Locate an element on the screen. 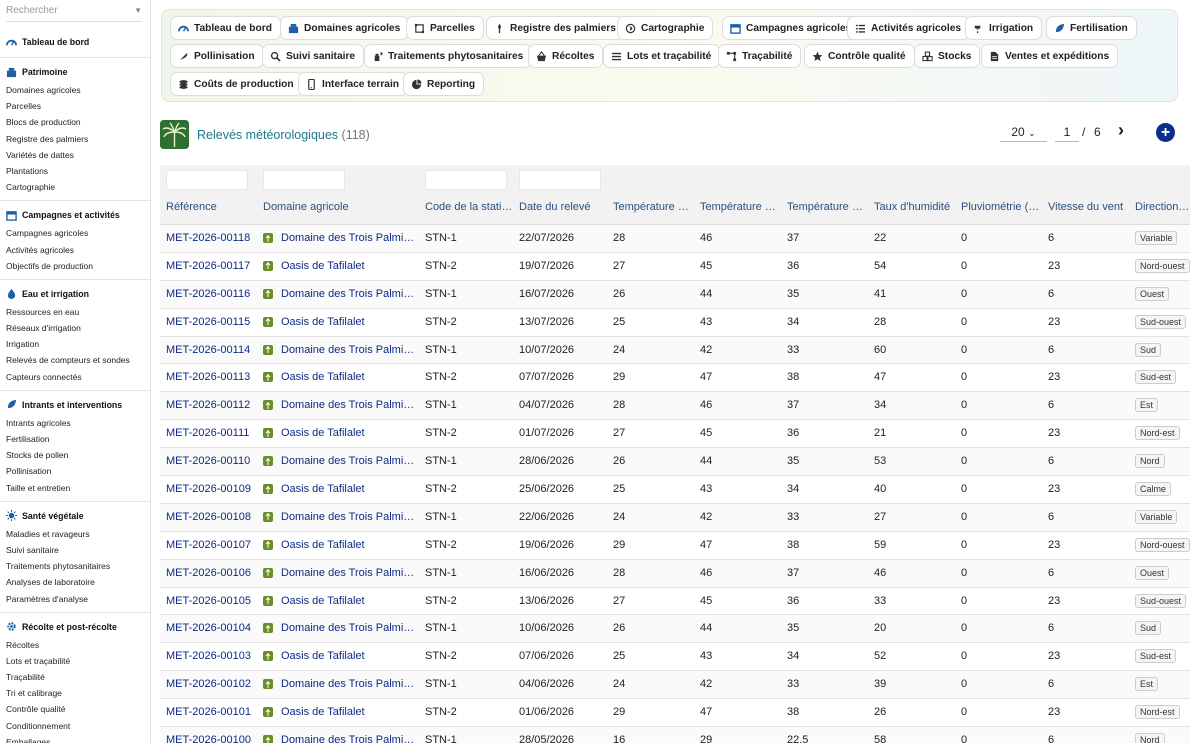 This screenshot has width=1200, height=743. sidebar-group-header: Santé végétale is located at coordinates (75, 516).